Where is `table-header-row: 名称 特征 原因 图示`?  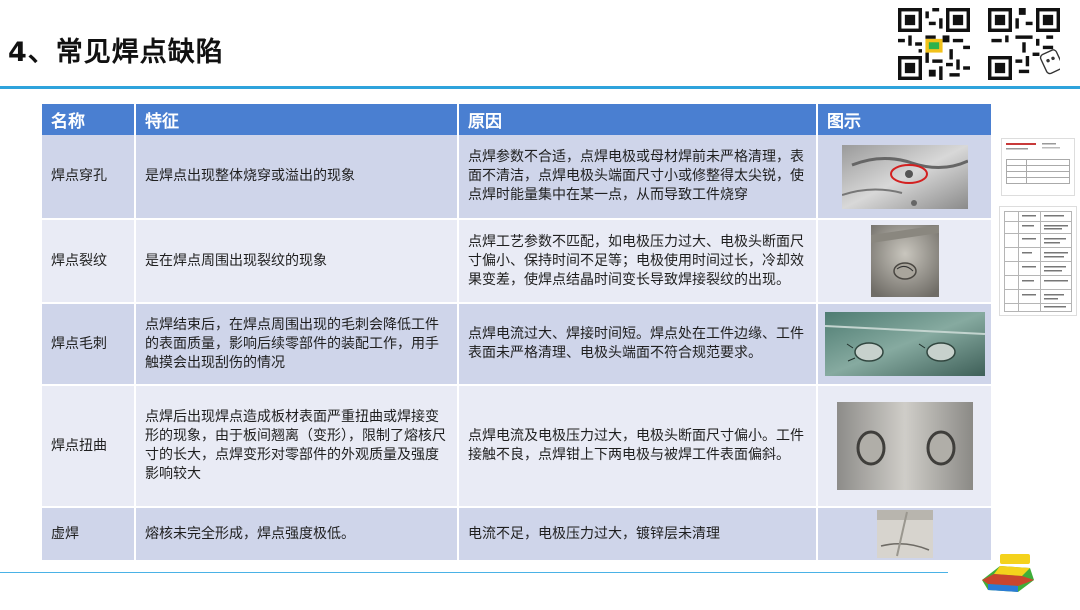 table-header-row: 名称 特征 原因 图示 is located at coordinates (517, 119).